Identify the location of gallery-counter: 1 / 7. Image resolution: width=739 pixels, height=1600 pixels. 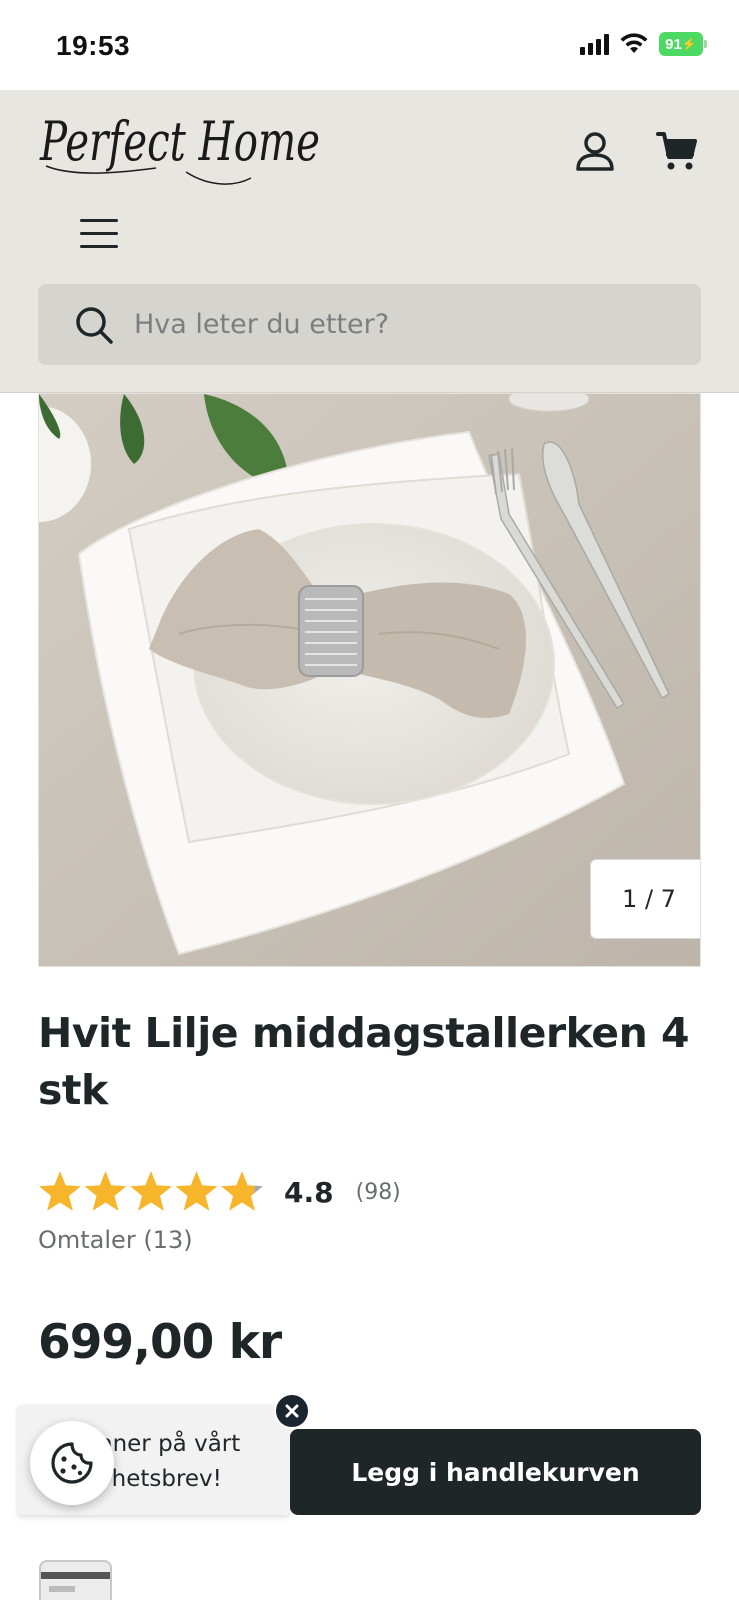
(645, 899).